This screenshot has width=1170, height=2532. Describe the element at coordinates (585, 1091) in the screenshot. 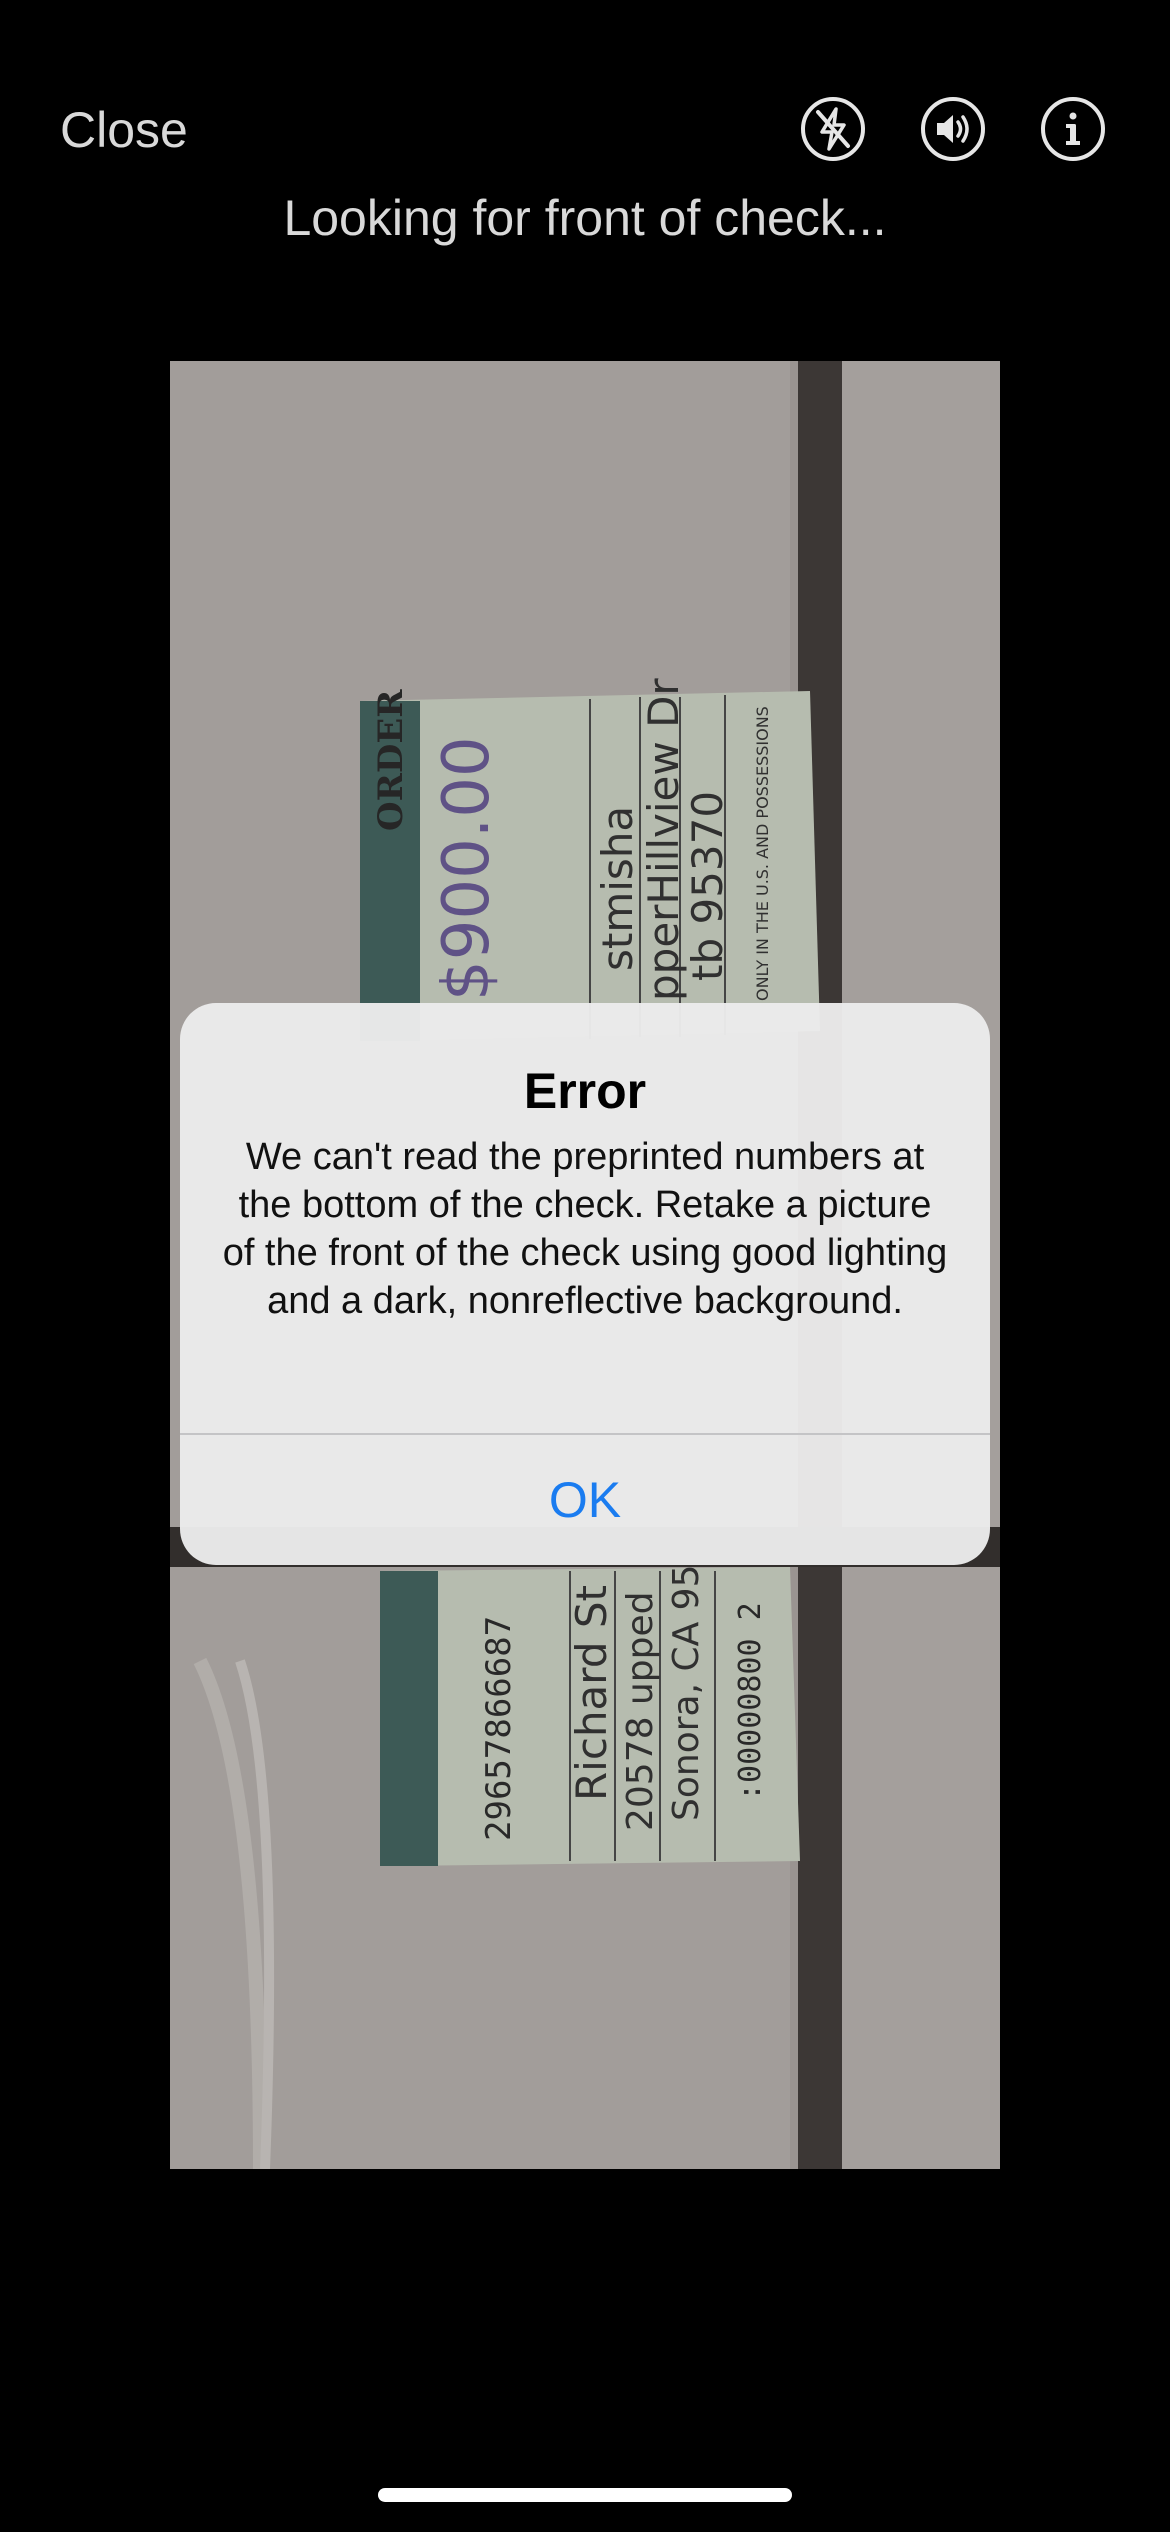

I see `alert-title: Error` at that location.